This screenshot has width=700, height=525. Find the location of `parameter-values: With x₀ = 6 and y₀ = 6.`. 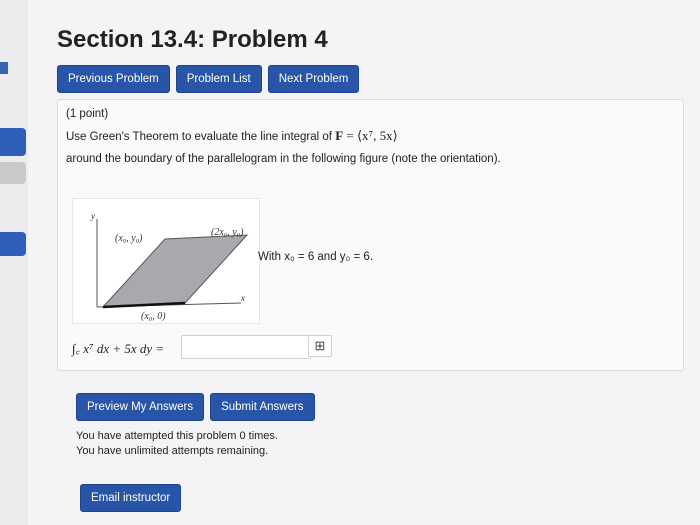

parameter-values: With x₀ = 6 and y₀ = 6. is located at coordinates (316, 257).